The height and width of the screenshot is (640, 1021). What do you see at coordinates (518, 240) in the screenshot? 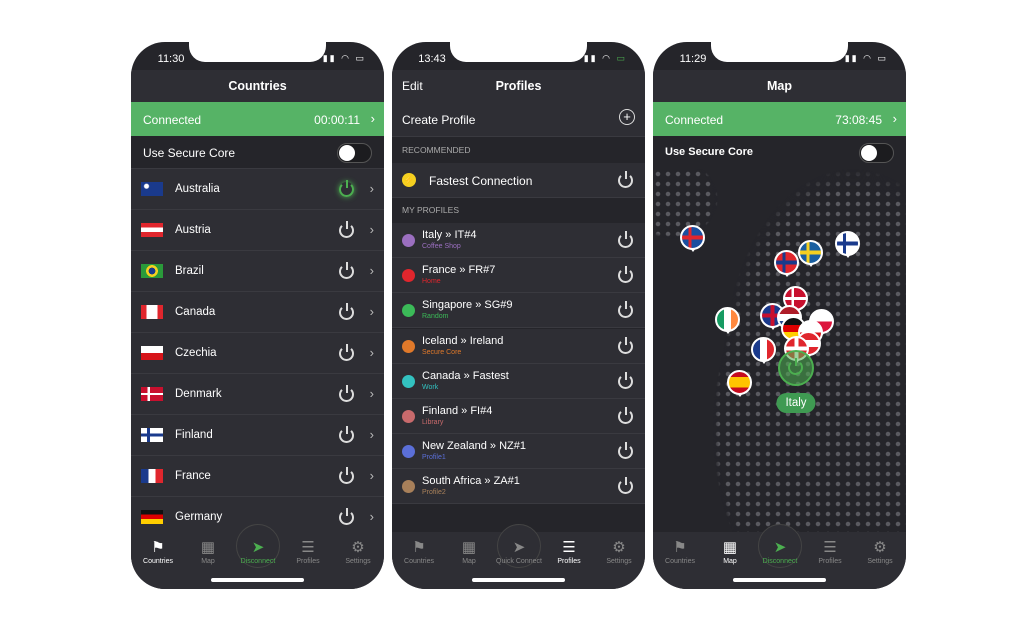
I see `profile-row: Italy » IT#4 Coffee Shop` at bounding box center [518, 240].